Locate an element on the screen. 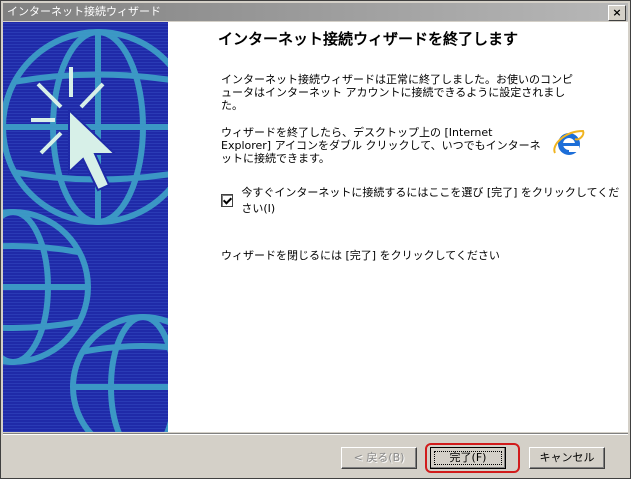 The width and height of the screenshot is (631, 479). window-title: インターネット接続ウィザード is located at coordinates (84, 11).